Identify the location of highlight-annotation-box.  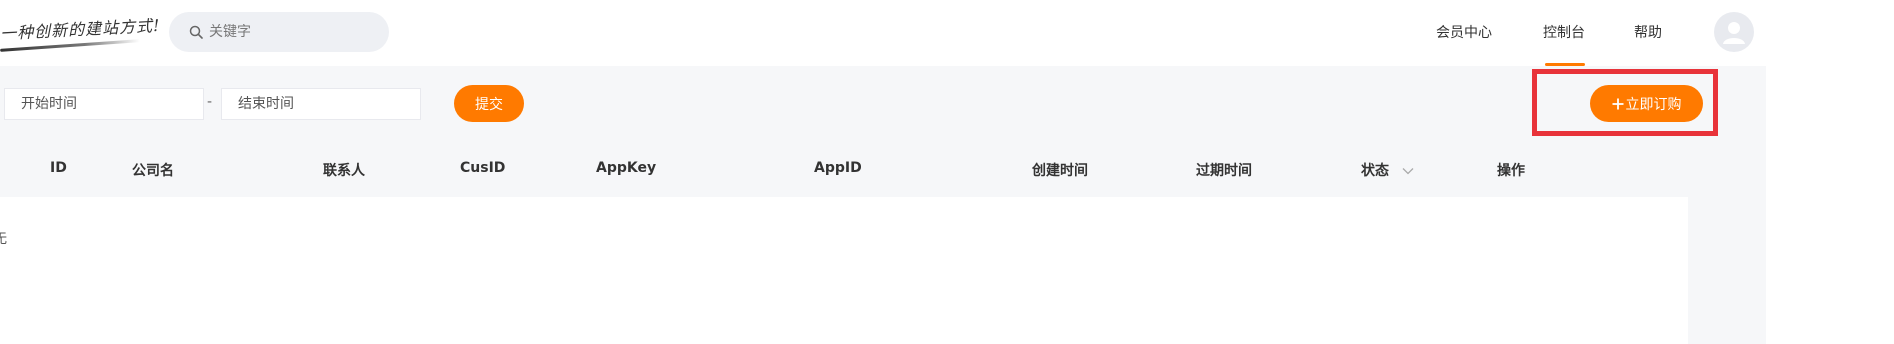
(1625, 102).